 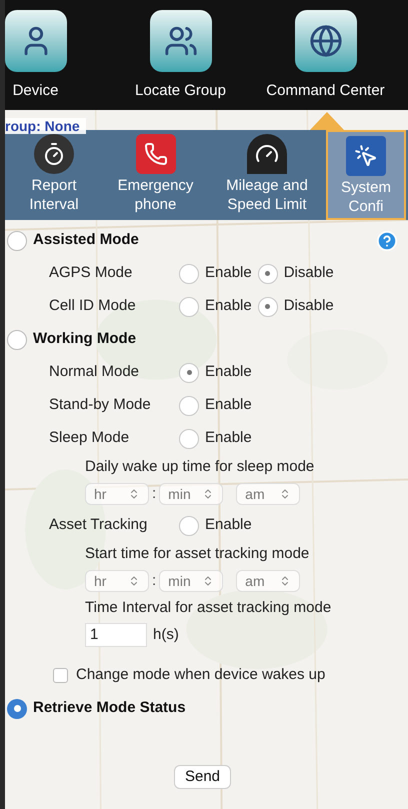 What do you see at coordinates (60, 675) in the screenshot?
I see `checkbox` at bounding box center [60, 675].